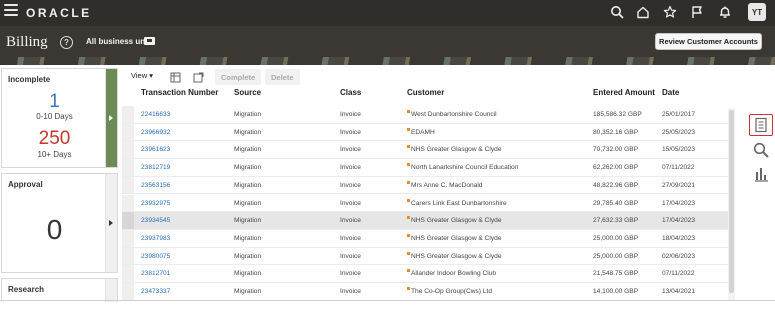 The width and height of the screenshot is (775, 313). What do you see at coordinates (155, 273) in the screenshot?
I see `transaction-number-link: 23812701` at bounding box center [155, 273].